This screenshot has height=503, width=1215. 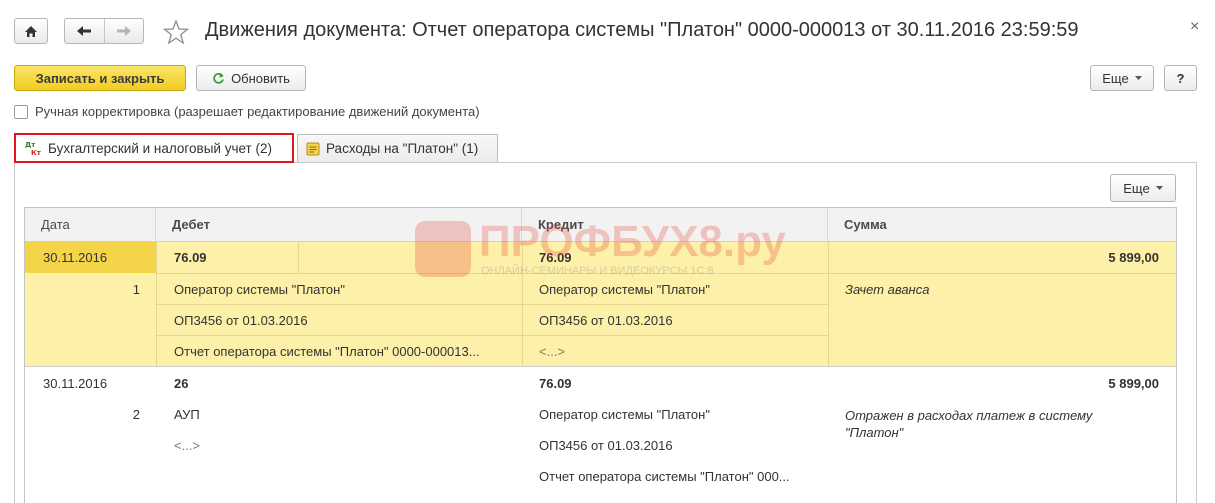 What do you see at coordinates (339, 225) in the screenshot?
I see `column-header-debit: Дебет` at bounding box center [339, 225].